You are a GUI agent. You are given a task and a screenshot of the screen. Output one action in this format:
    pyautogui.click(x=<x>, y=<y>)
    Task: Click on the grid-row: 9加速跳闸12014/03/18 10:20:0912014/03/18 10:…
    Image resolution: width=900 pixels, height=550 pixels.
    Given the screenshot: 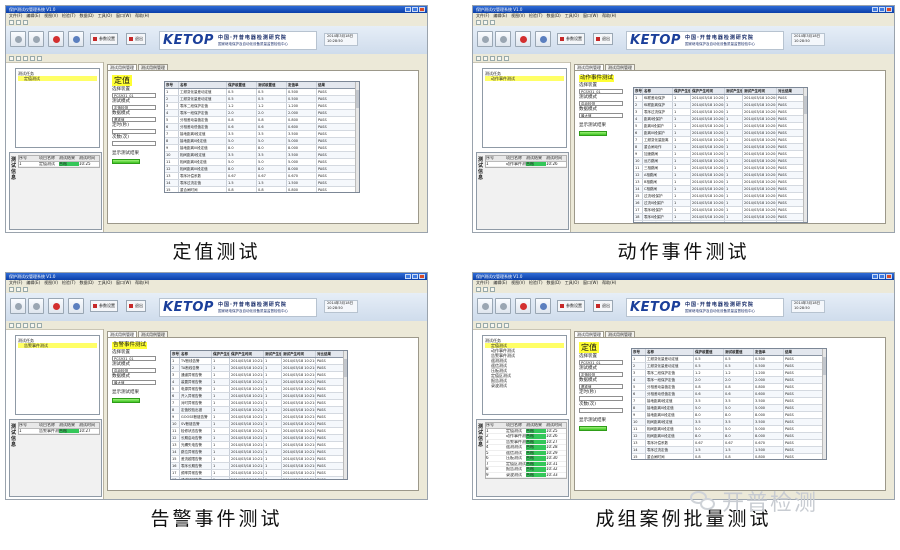 What is the action you would take?
    pyautogui.click(x=720, y=154)
    